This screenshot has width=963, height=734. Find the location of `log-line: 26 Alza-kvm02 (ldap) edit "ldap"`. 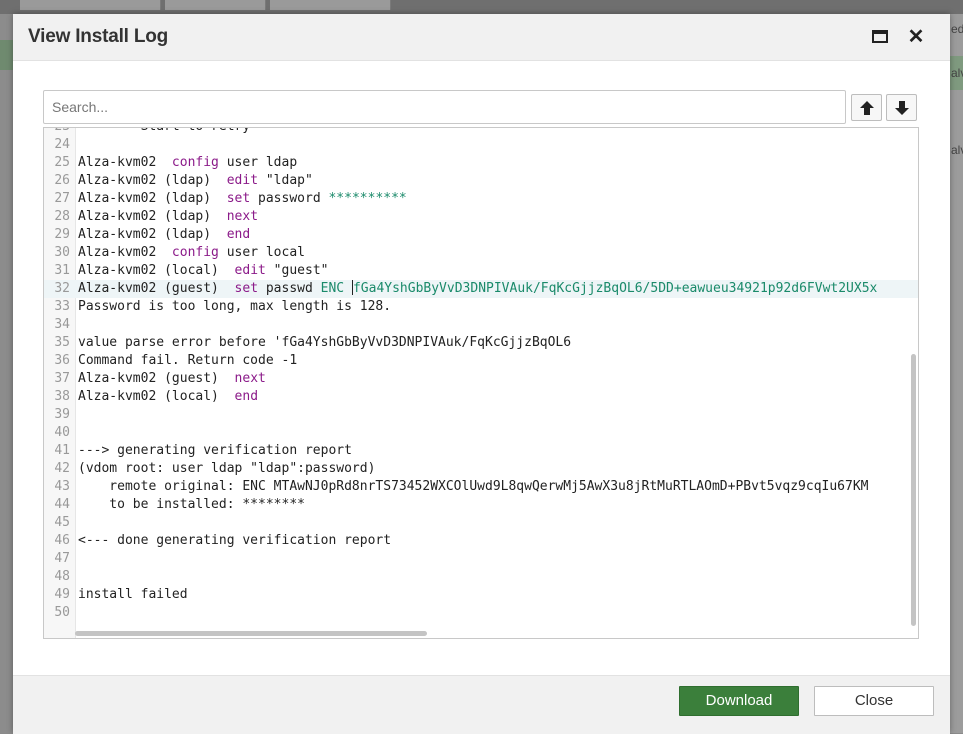

log-line: 26 Alza-kvm02 (ldap) edit "ldap" is located at coordinates (481, 181).